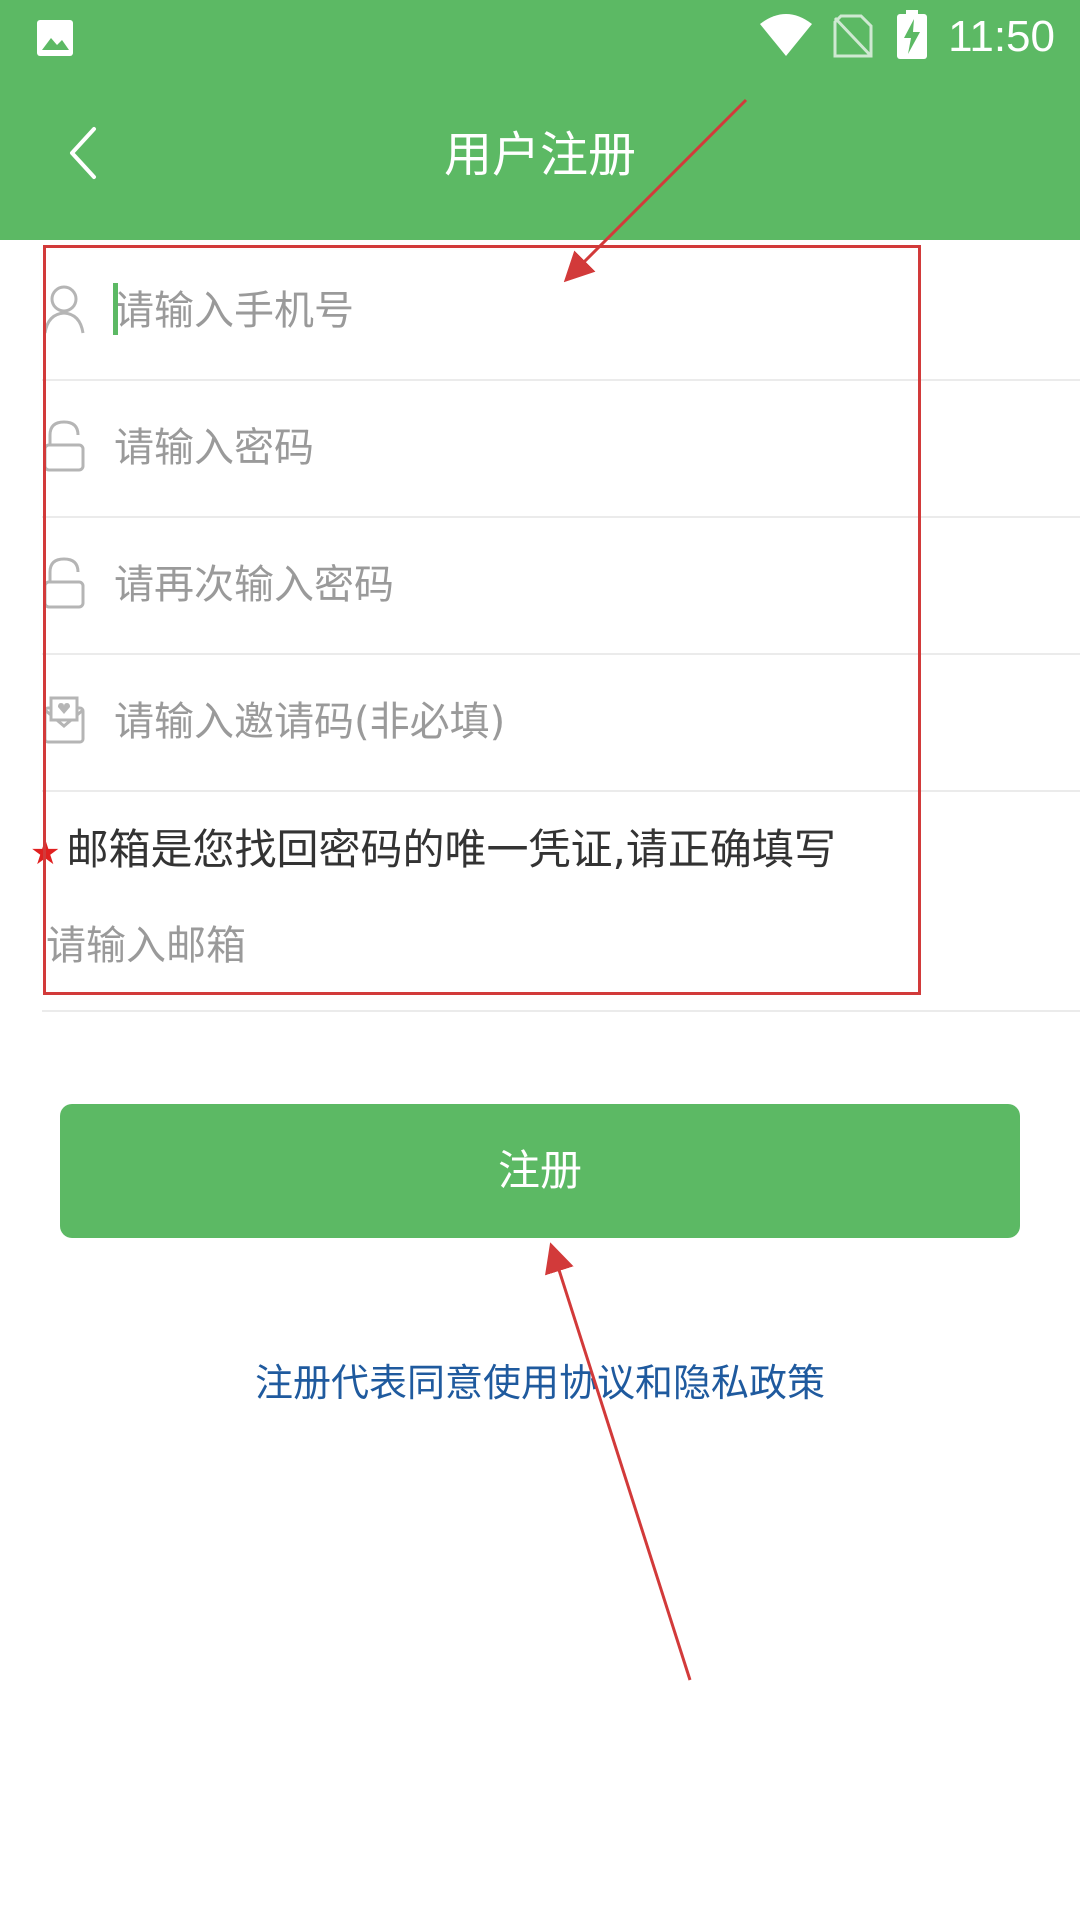 This screenshot has width=1080, height=1920. I want to click on phone-input: 请输入手机号, so click(234, 311).